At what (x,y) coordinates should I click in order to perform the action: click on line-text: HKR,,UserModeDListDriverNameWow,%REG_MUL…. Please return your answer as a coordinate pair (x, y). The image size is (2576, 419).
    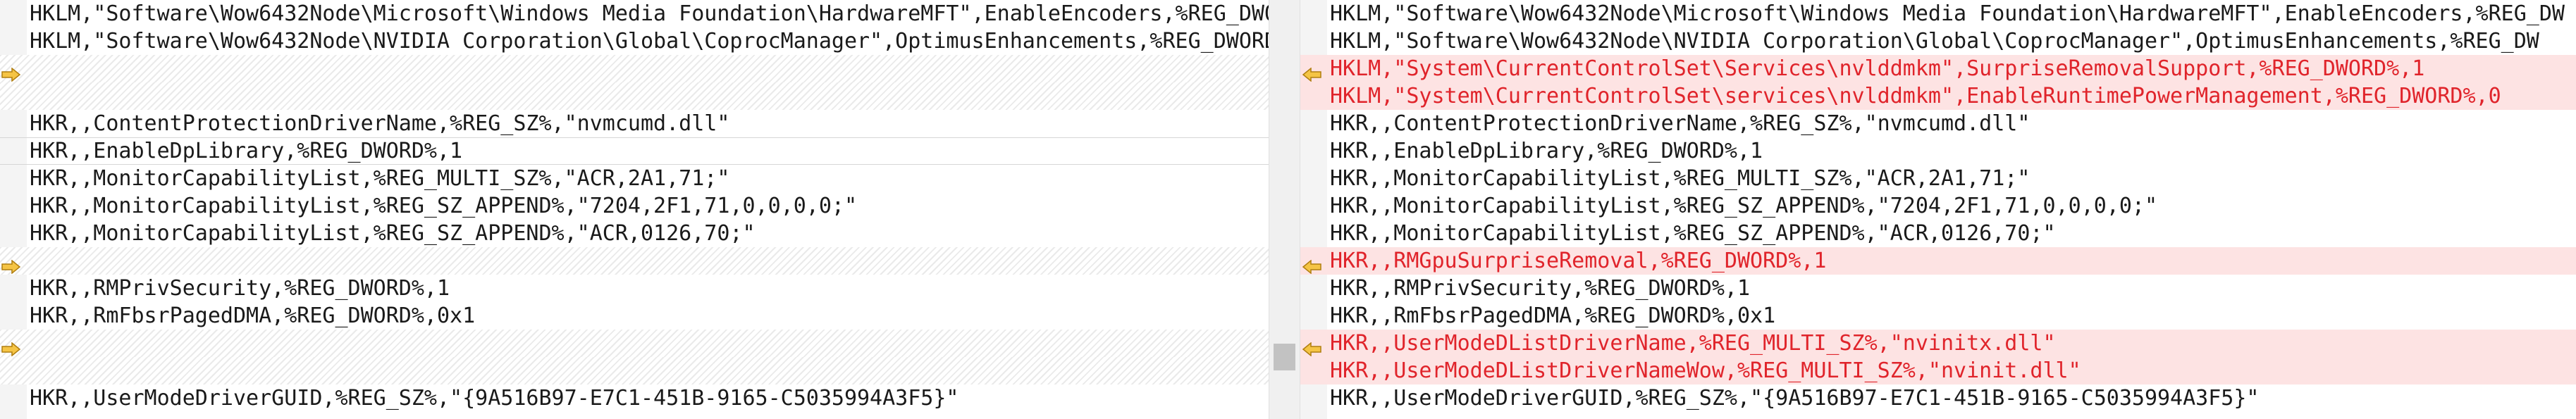
    Looking at the image, I should click on (1706, 371).